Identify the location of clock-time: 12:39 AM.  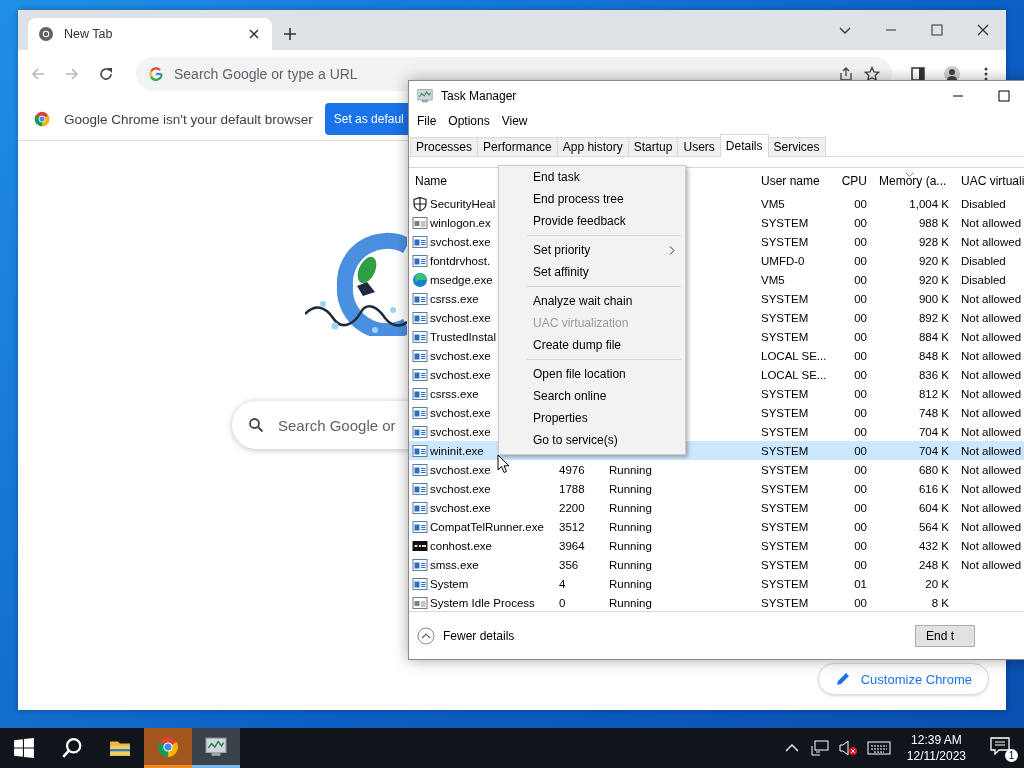
(936, 740).